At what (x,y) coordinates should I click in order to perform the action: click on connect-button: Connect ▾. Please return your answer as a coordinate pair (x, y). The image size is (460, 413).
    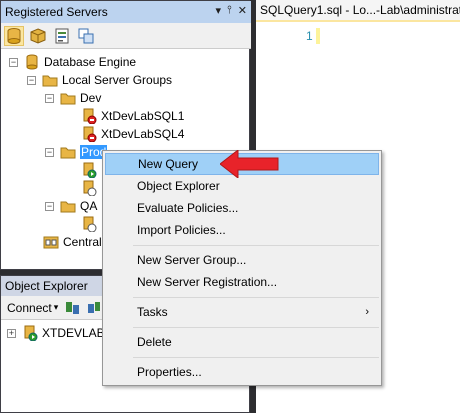
    Looking at the image, I should click on (32, 308).